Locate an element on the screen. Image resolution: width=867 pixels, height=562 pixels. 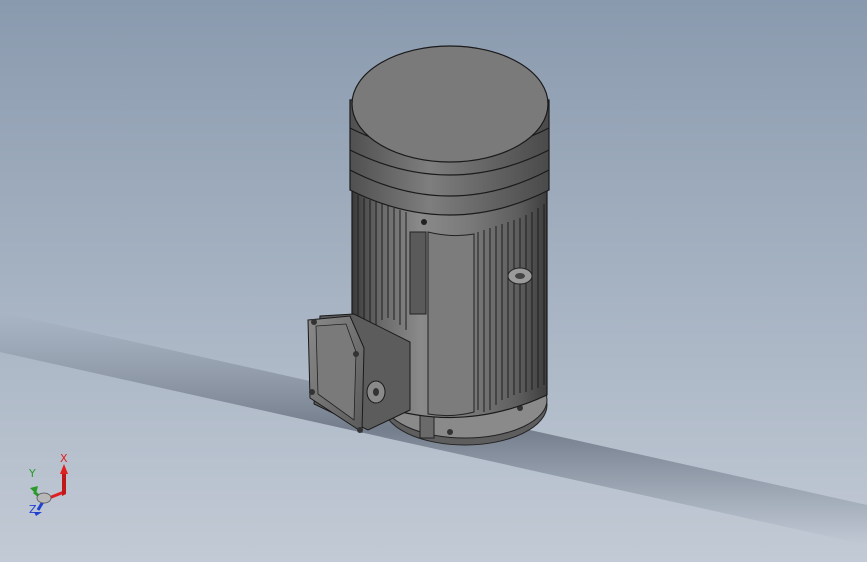
y-axis-label: Y is located at coordinates (32, 473).